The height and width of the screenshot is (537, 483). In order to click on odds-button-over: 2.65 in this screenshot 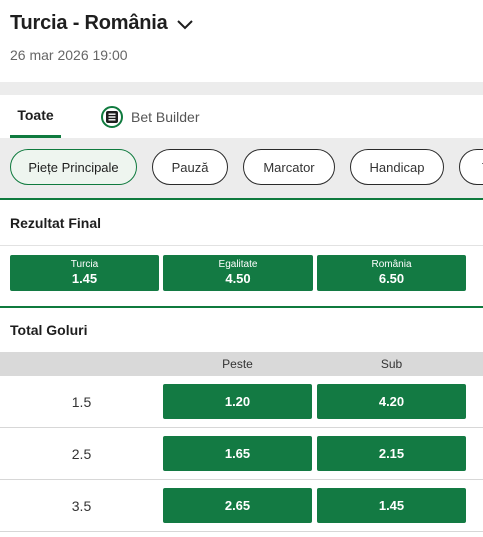, I will do `click(237, 505)`.